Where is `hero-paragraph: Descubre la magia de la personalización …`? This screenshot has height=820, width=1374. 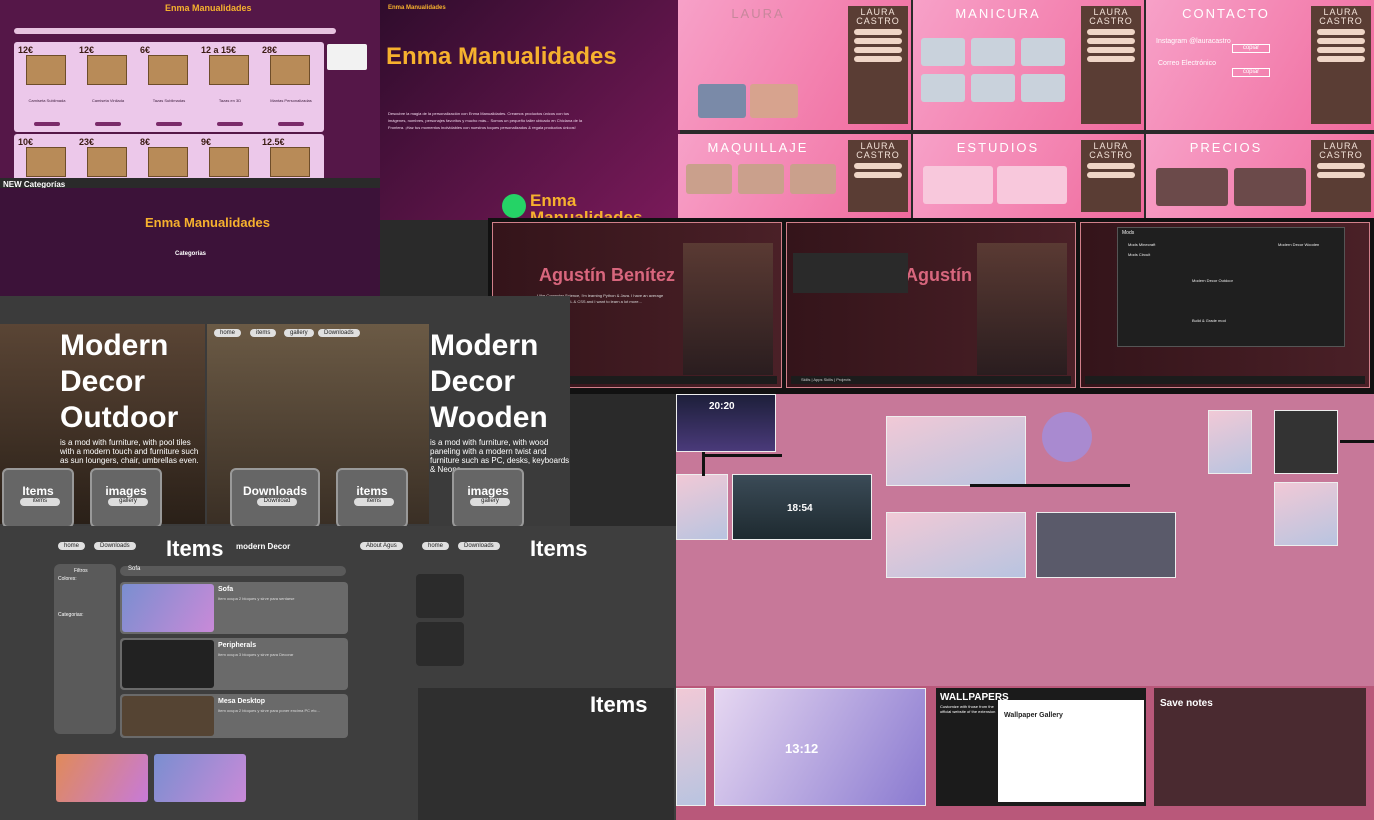 hero-paragraph: Descubre la magia de la personalización … is located at coordinates (485, 120).